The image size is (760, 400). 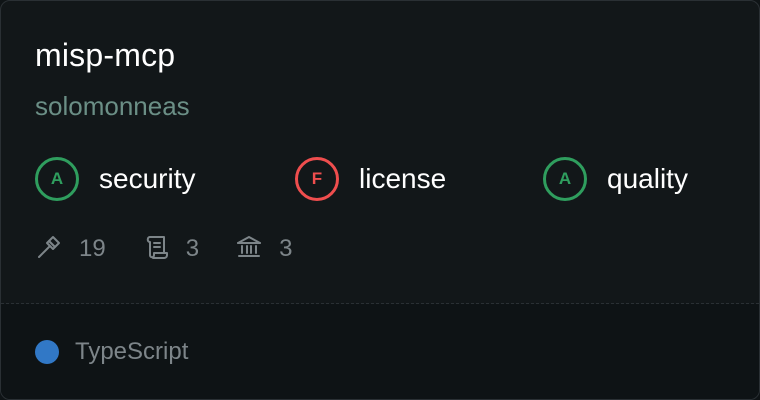 What do you see at coordinates (156, 249) in the screenshot?
I see `scroll-icon` at bounding box center [156, 249].